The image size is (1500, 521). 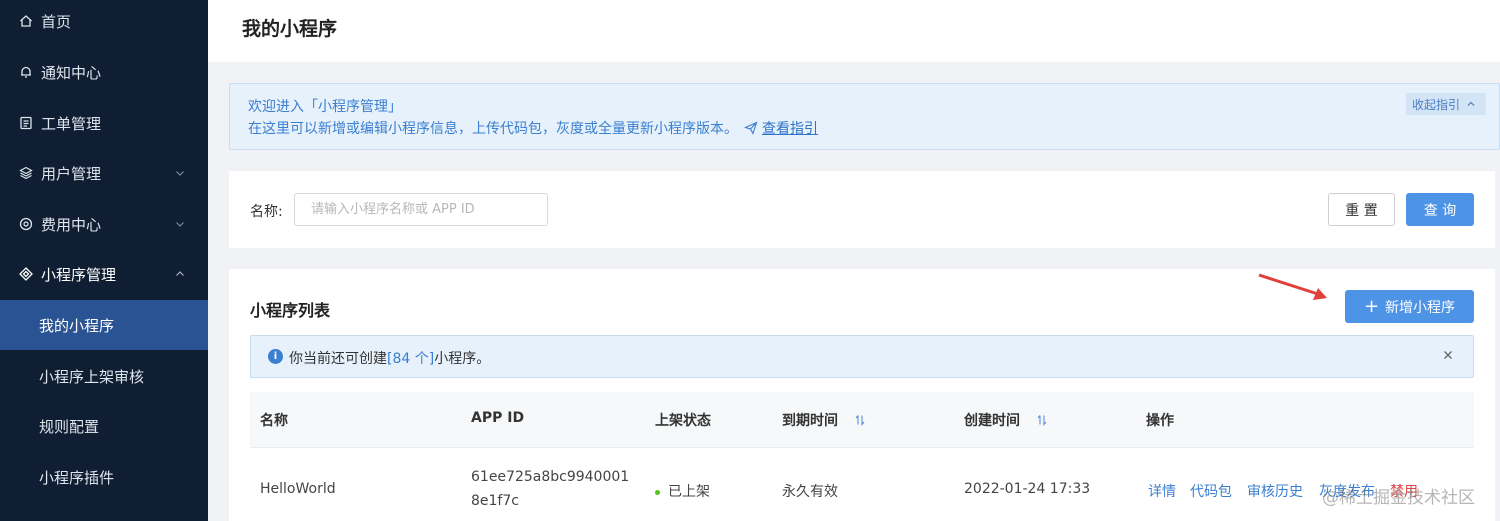 I want to click on sidebar-item-label: 我的小程序, so click(x=77, y=325).